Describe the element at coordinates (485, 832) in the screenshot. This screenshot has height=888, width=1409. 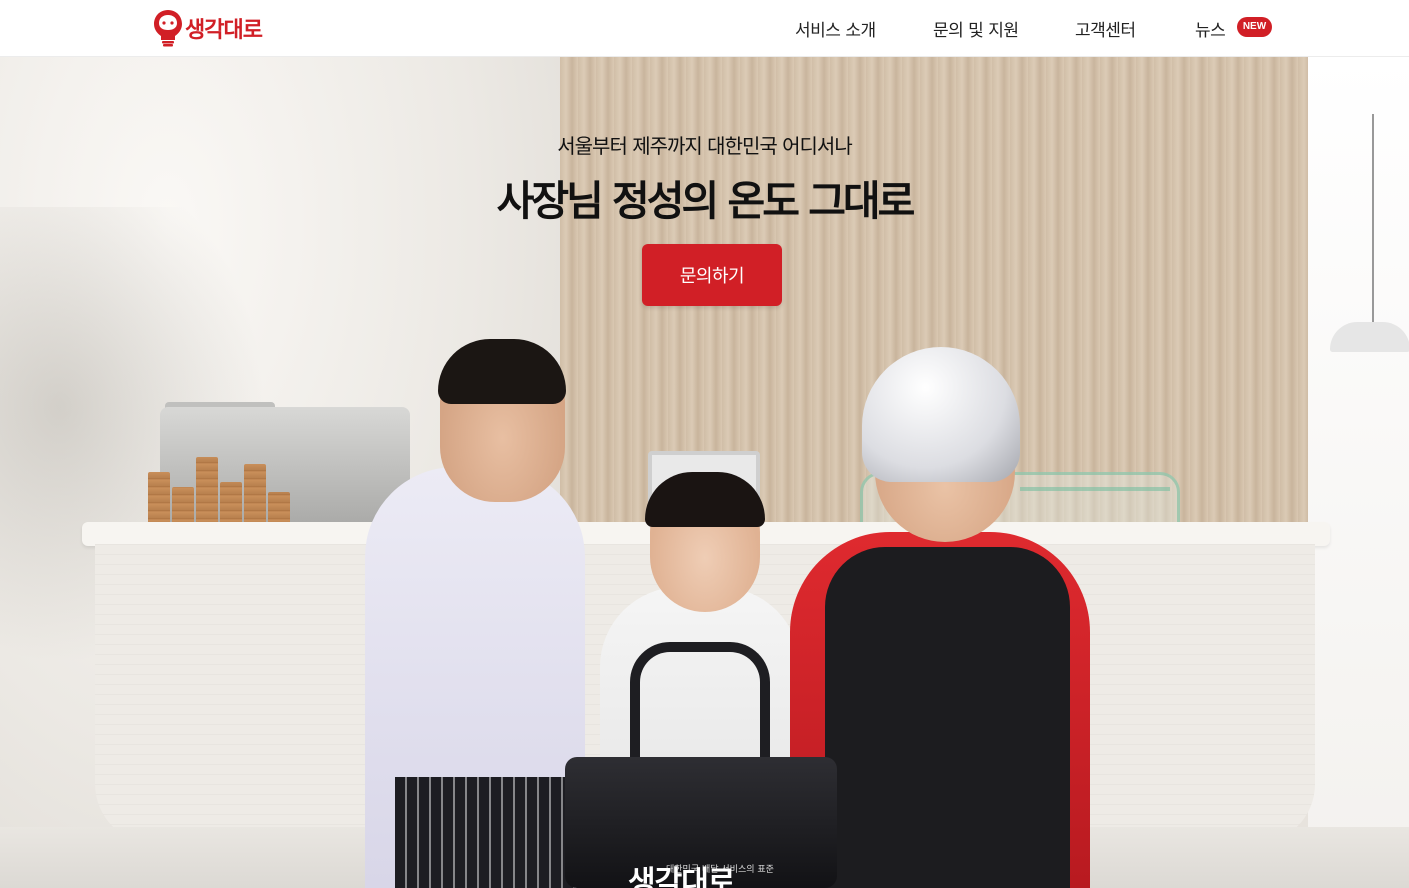
I see `owner-apron` at that location.